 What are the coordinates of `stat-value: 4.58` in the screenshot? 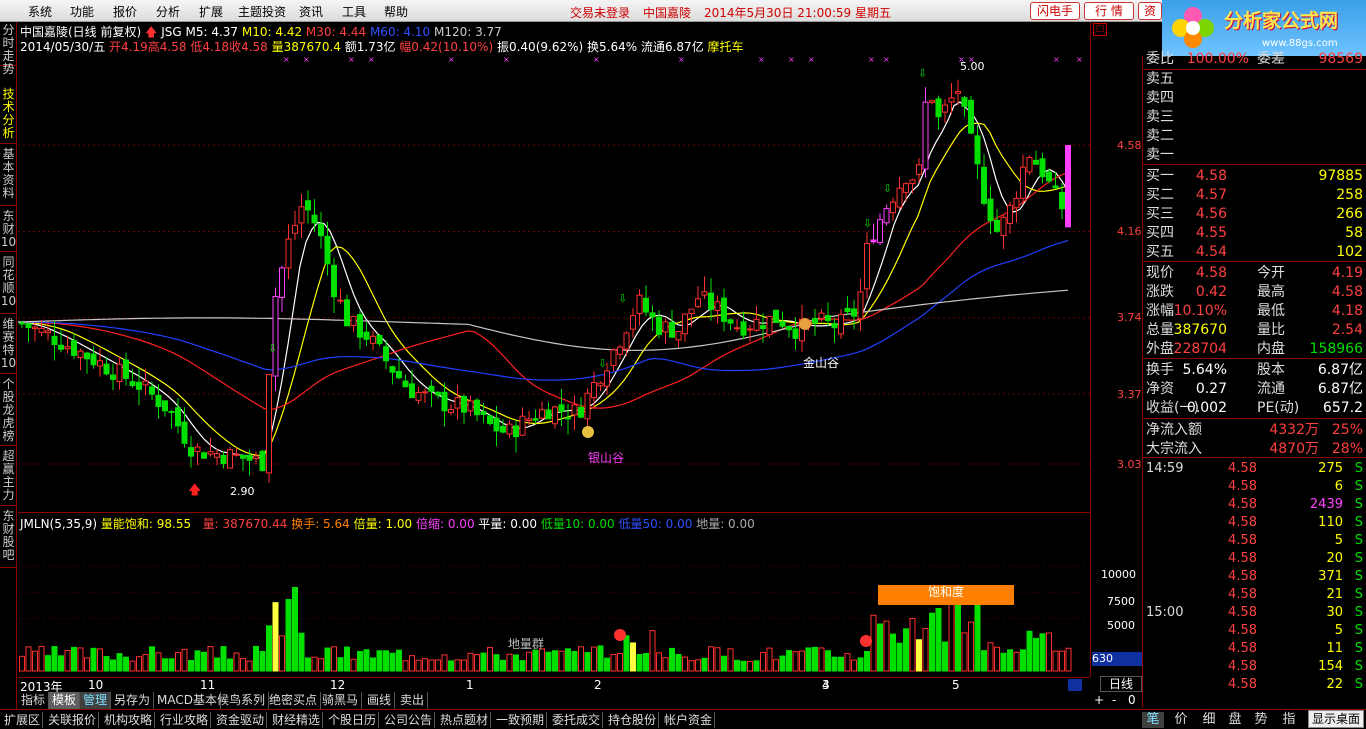 It's located at (1347, 292).